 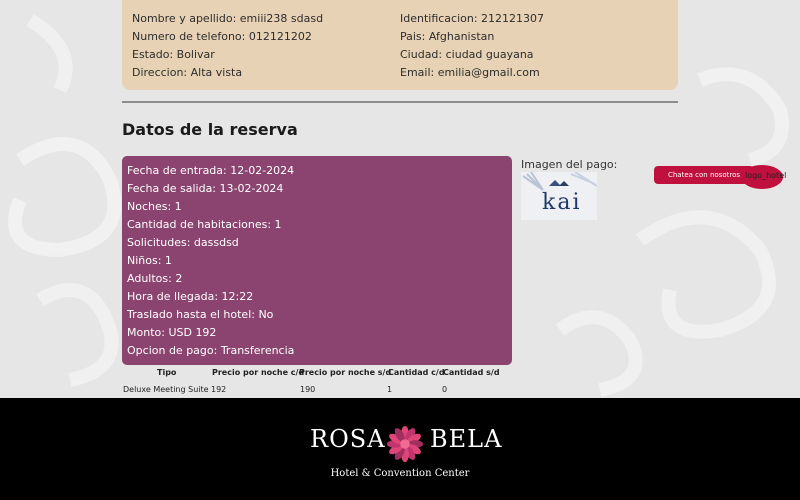 I want to click on reservation-title: Datos de la reserva, so click(x=210, y=129).